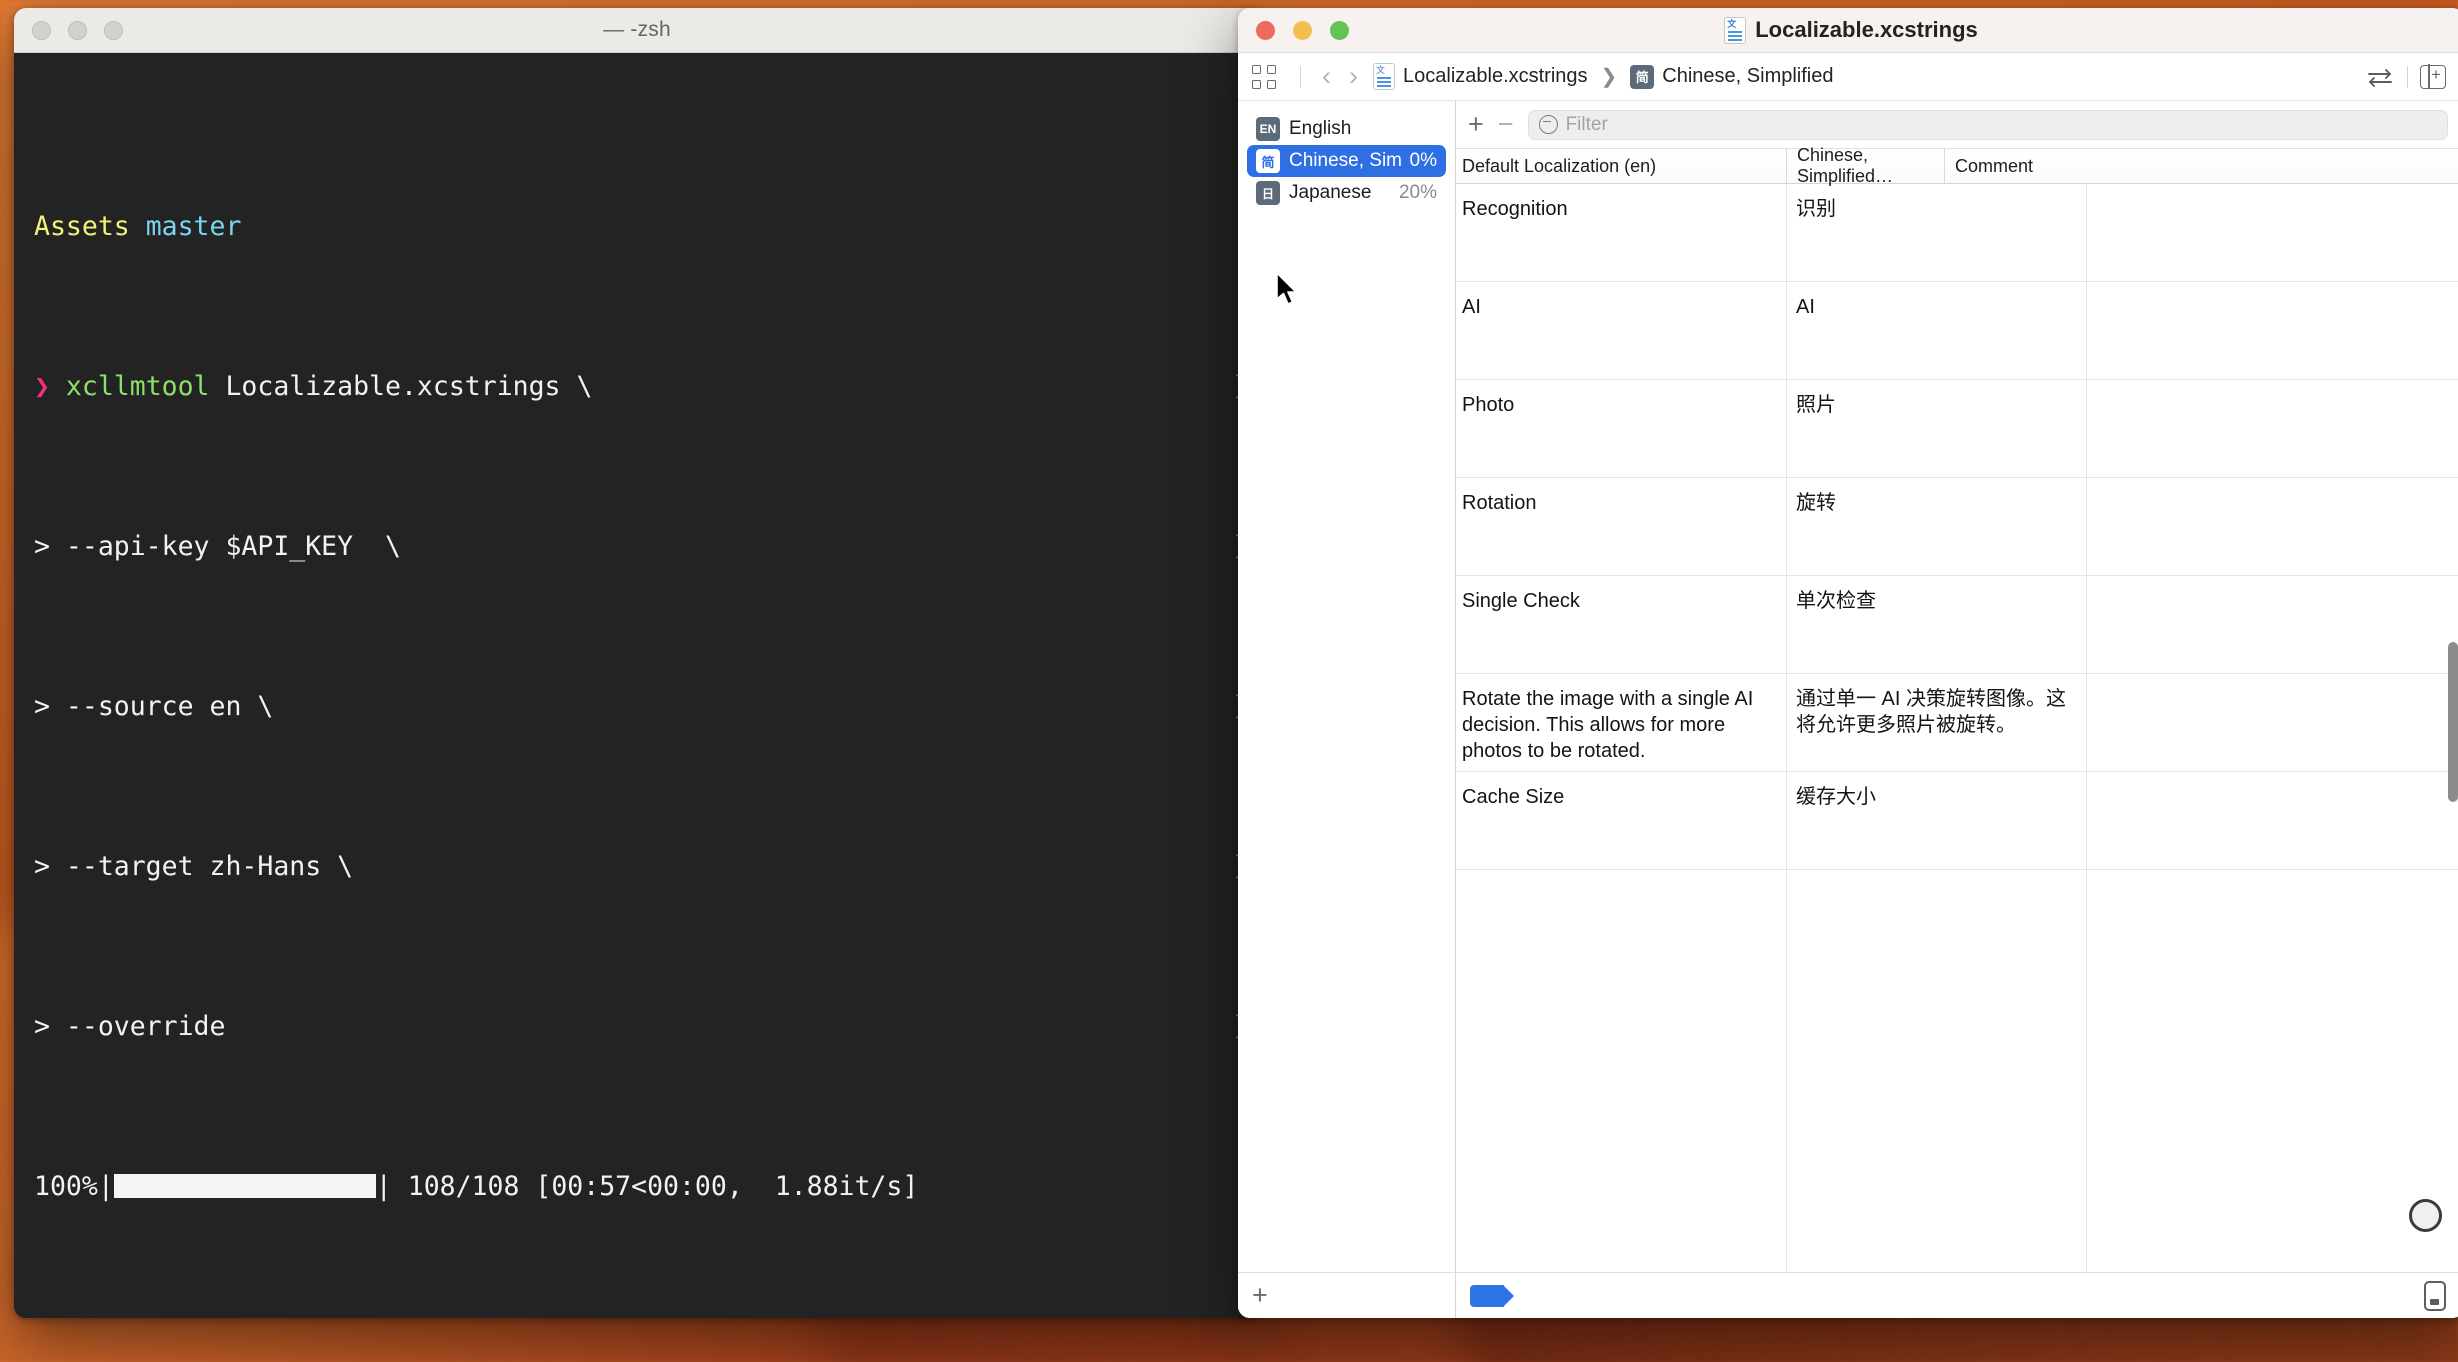 This screenshot has height=1362, width=2458. What do you see at coordinates (1621, 232) in the screenshot?
I see `cell-default: Recognition` at bounding box center [1621, 232].